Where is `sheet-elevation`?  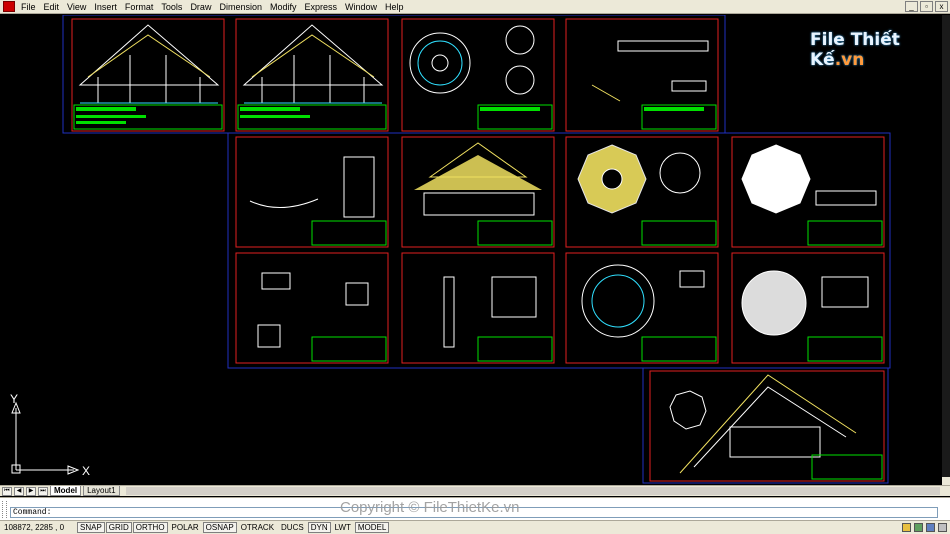
sheet-elevation is located at coordinates (478, 192).